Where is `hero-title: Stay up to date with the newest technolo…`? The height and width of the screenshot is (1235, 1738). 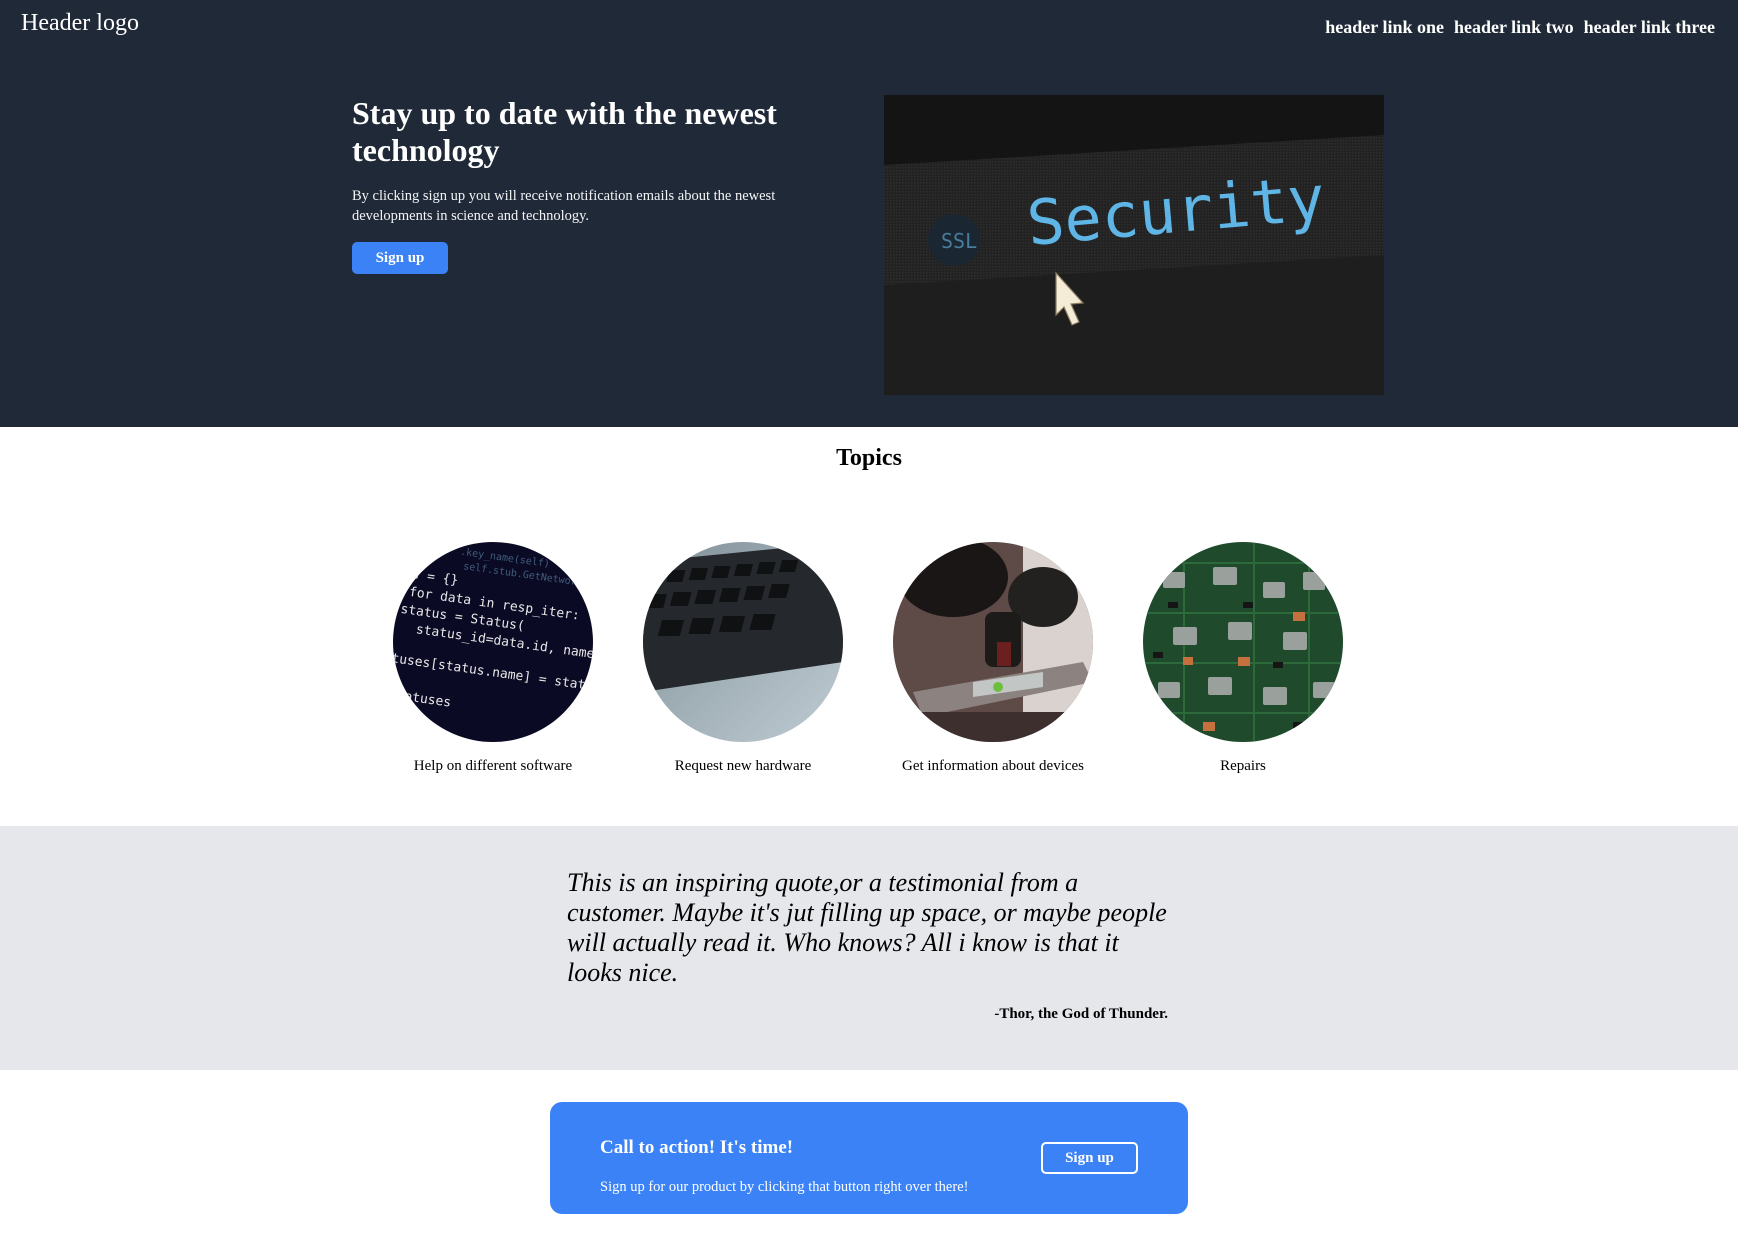 hero-title: Stay up to date with the newest technolo… is located at coordinates (564, 131).